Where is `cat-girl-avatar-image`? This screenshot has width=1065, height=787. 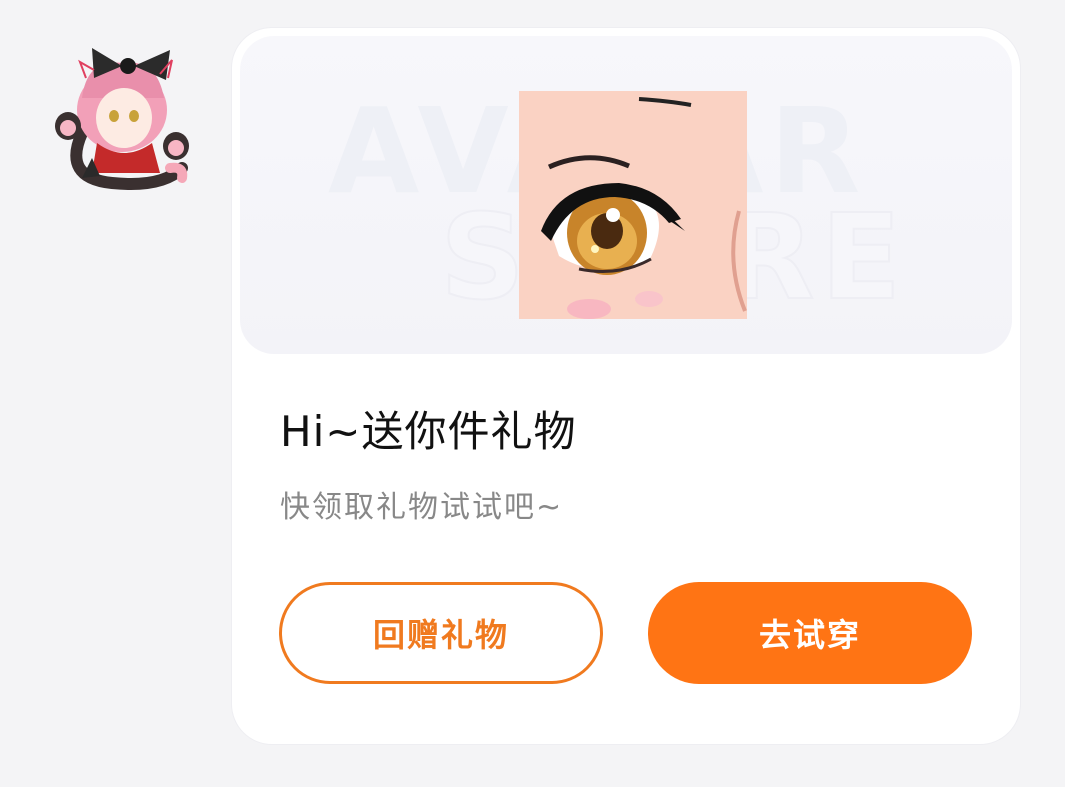 cat-girl-avatar-image is located at coordinates (122, 119).